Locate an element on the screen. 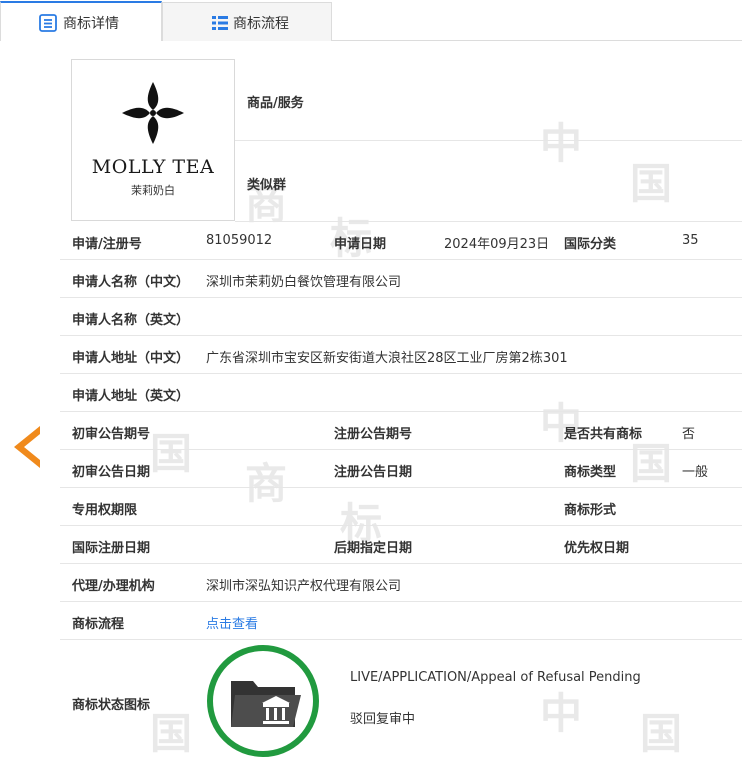 Image resolution: width=742 pixels, height=762 pixels. status-badge is located at coordinates (263, 701).